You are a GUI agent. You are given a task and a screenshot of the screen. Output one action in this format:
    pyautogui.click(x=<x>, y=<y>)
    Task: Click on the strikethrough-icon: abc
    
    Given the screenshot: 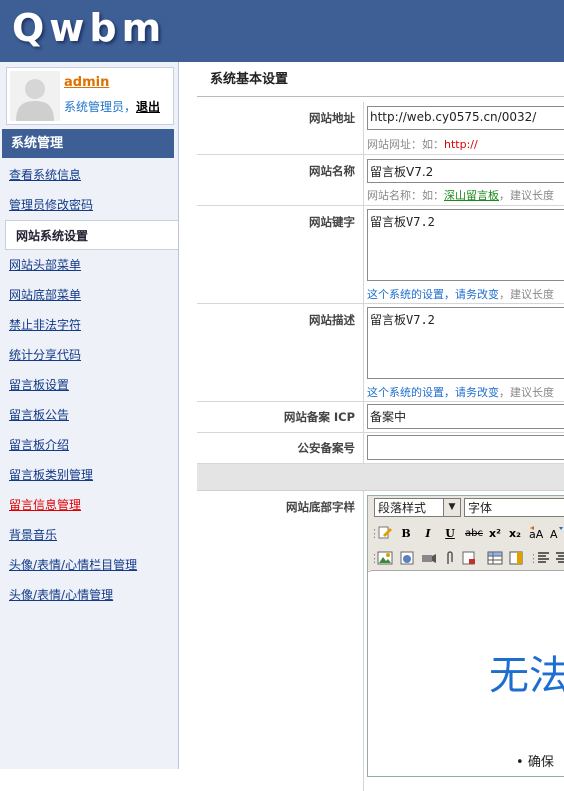 What is the action you would take?
    pyautogui.click(x=474, y=533)
    